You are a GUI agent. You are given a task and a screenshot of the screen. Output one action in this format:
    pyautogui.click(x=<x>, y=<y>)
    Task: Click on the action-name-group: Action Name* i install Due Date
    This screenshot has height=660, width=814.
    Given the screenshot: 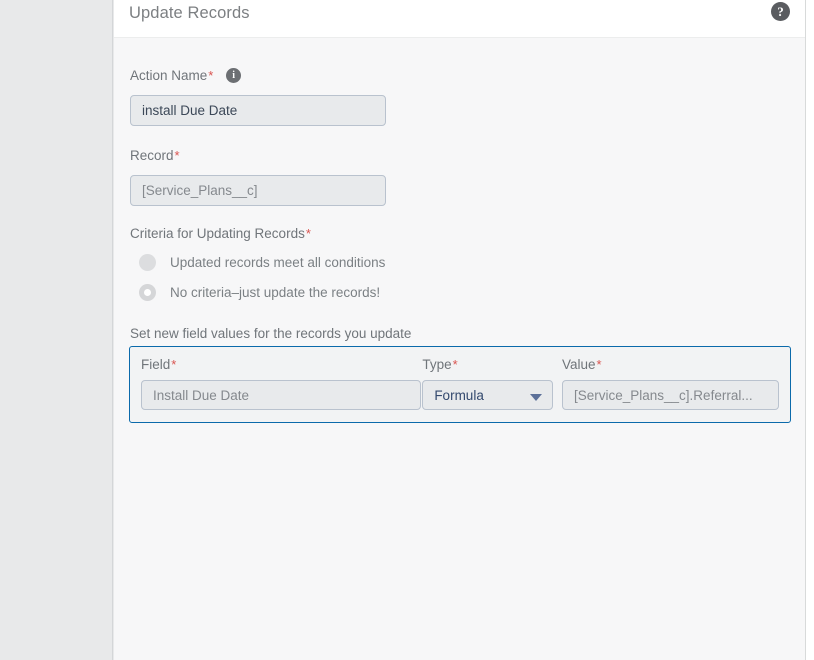 What is the action you would take?
    pyautogui.click(x=258, y=97)
    